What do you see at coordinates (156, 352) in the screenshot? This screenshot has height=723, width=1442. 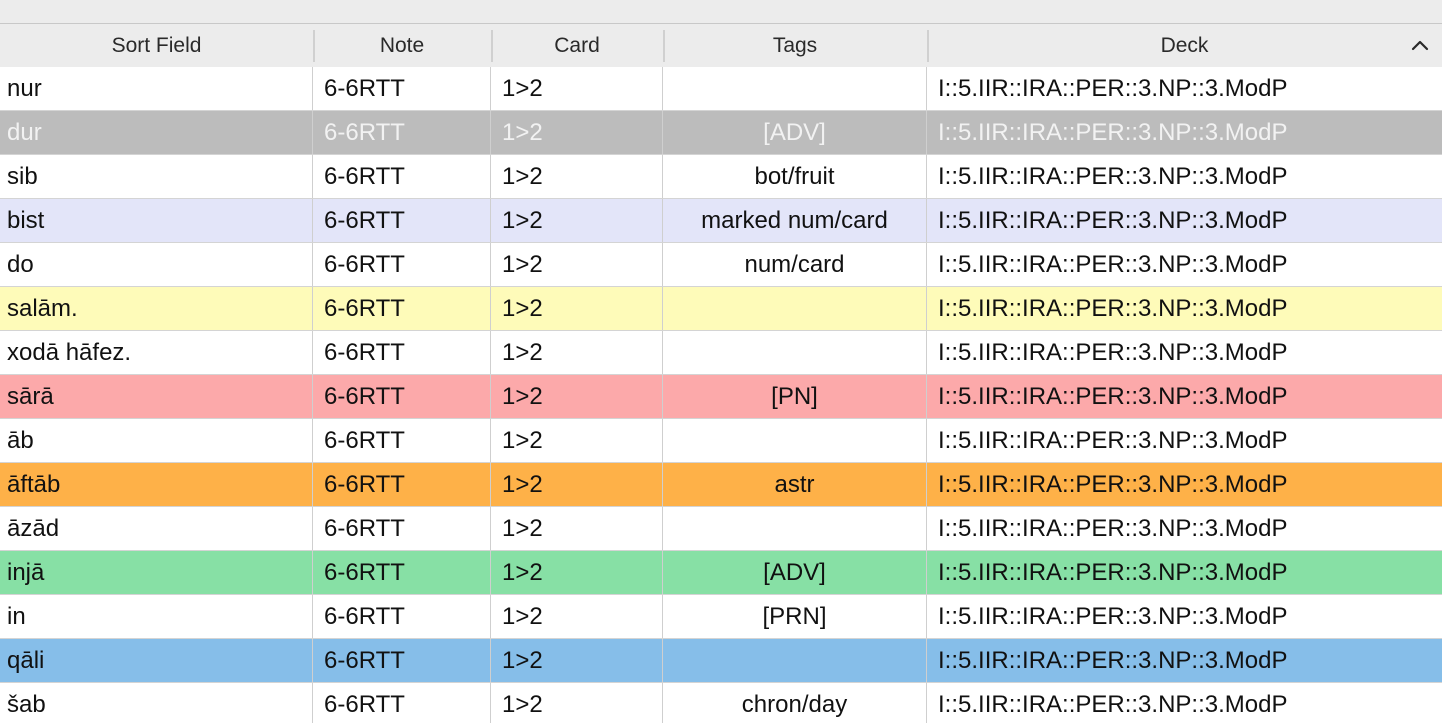 I see `cell-sort-field: xodā hāfez.` at bounding box center [156, 352].